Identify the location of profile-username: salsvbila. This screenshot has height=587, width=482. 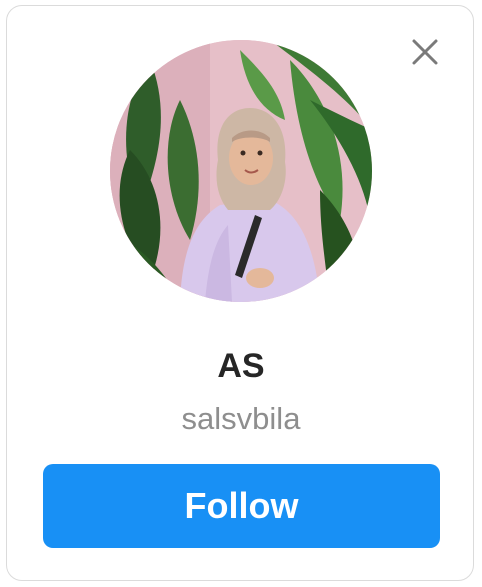
(241, 419).